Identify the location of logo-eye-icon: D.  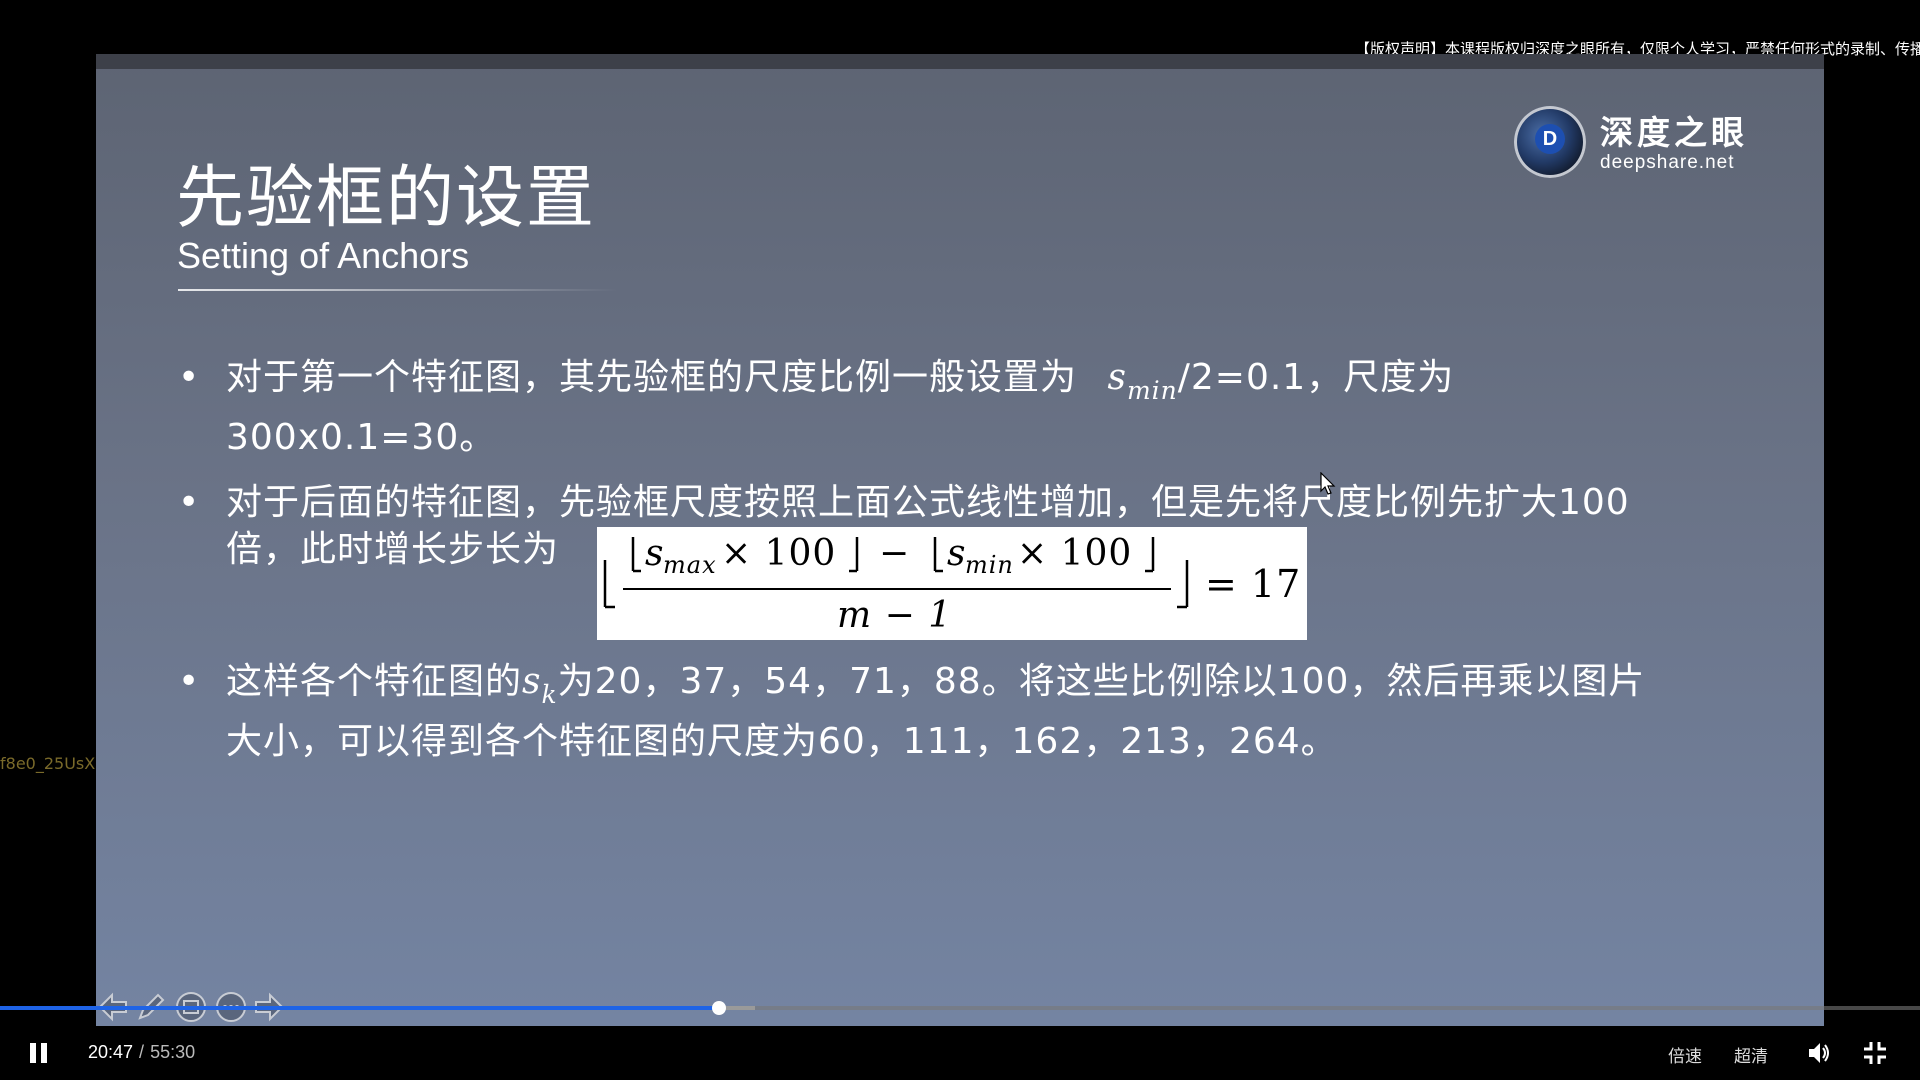
(1550, 142).